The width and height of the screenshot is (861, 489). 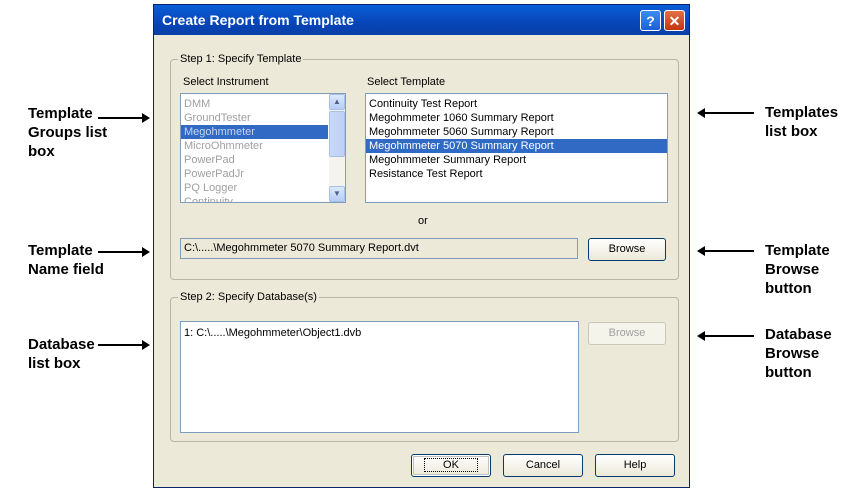 I want to click on select-template-label: Select Template, so click(x=406, y=82).